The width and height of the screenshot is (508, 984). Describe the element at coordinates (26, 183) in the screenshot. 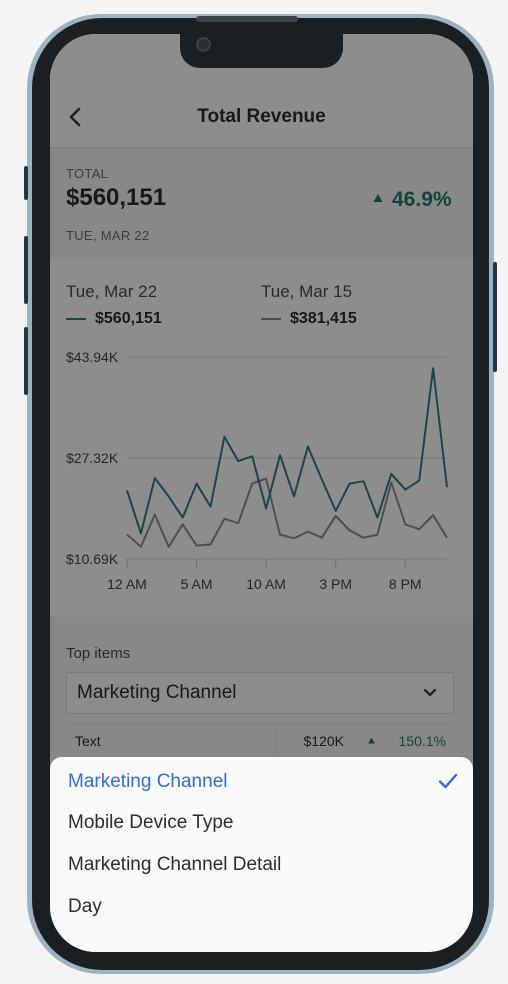

I see `mute-switch` at that location.